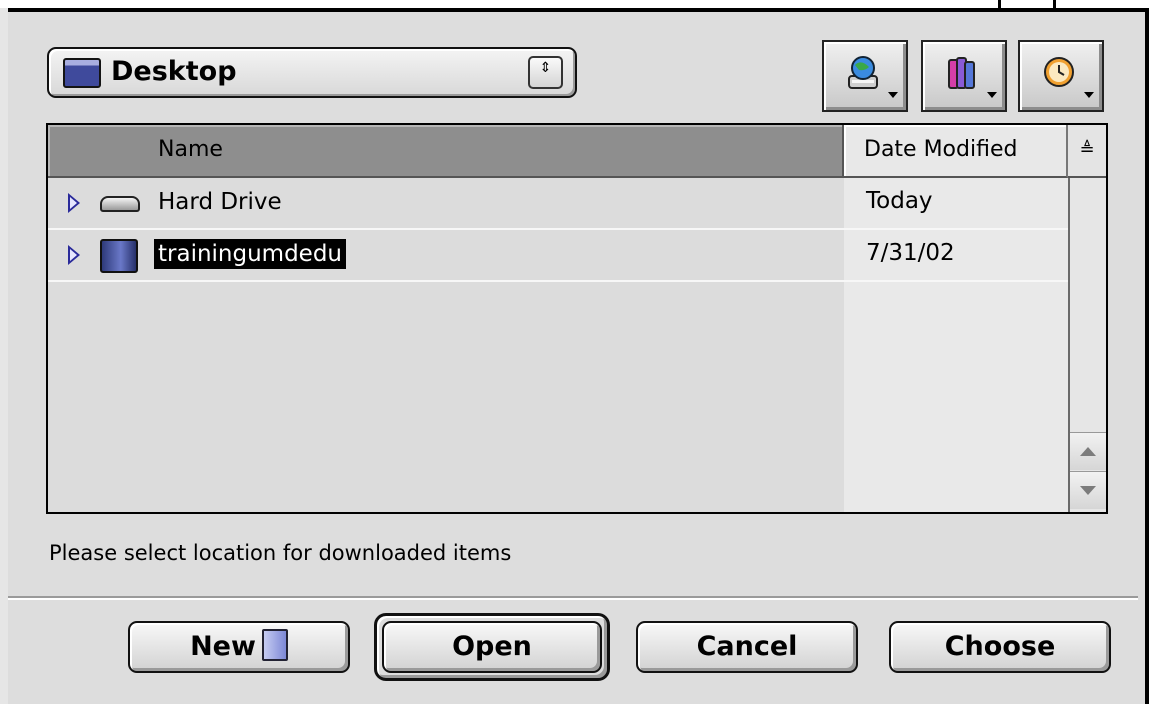 This screenshot has height=704, width=1149. What do you see at coordinates (863, 72) in the screenshot?
I see `network-globe-icon` at bounding box center [863, 72].